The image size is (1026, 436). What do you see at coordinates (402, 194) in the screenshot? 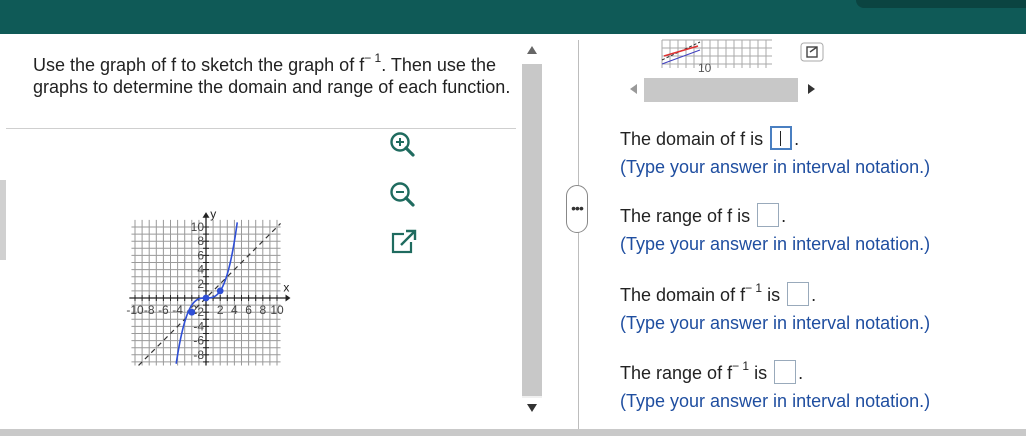
I see `zoom-out-icon` at bounding box center [402, 194].